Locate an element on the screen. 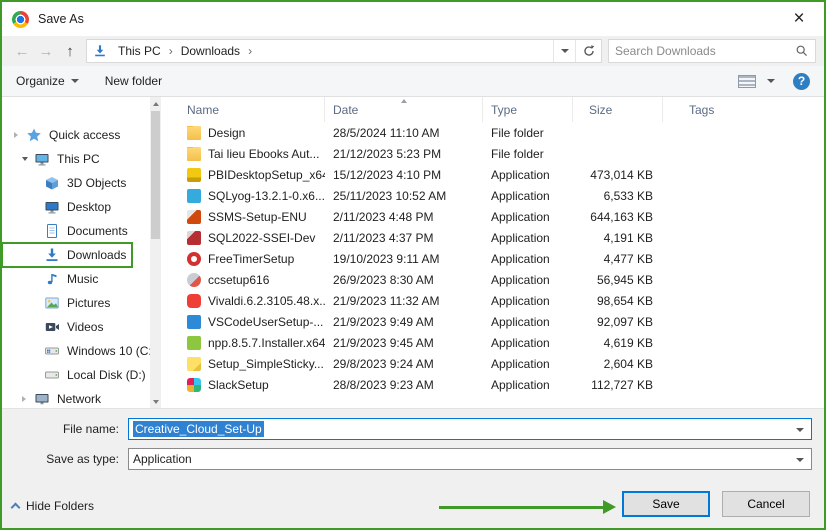  cancel-button: Cancel is located at coordinates (766, 504).